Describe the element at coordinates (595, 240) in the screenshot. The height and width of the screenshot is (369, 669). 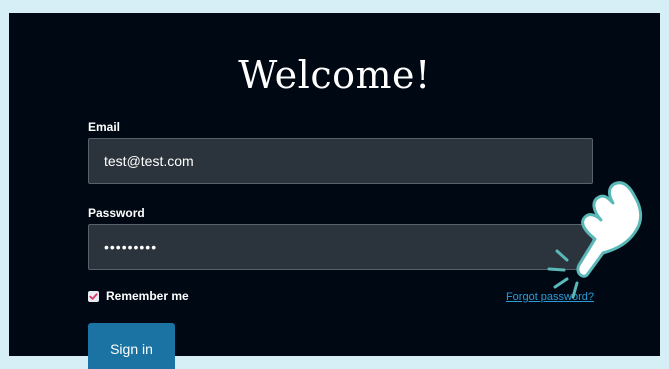
I see `tapping-hand-icon` at that location.